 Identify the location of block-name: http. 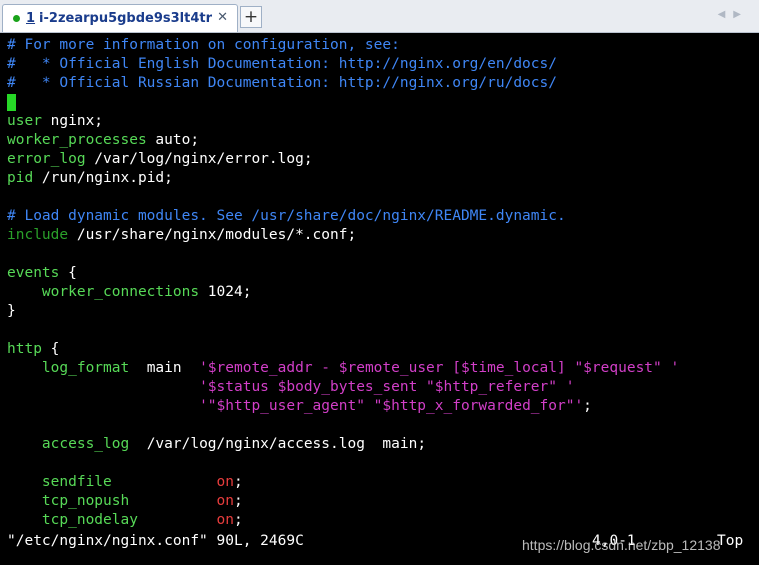
(24, 349).